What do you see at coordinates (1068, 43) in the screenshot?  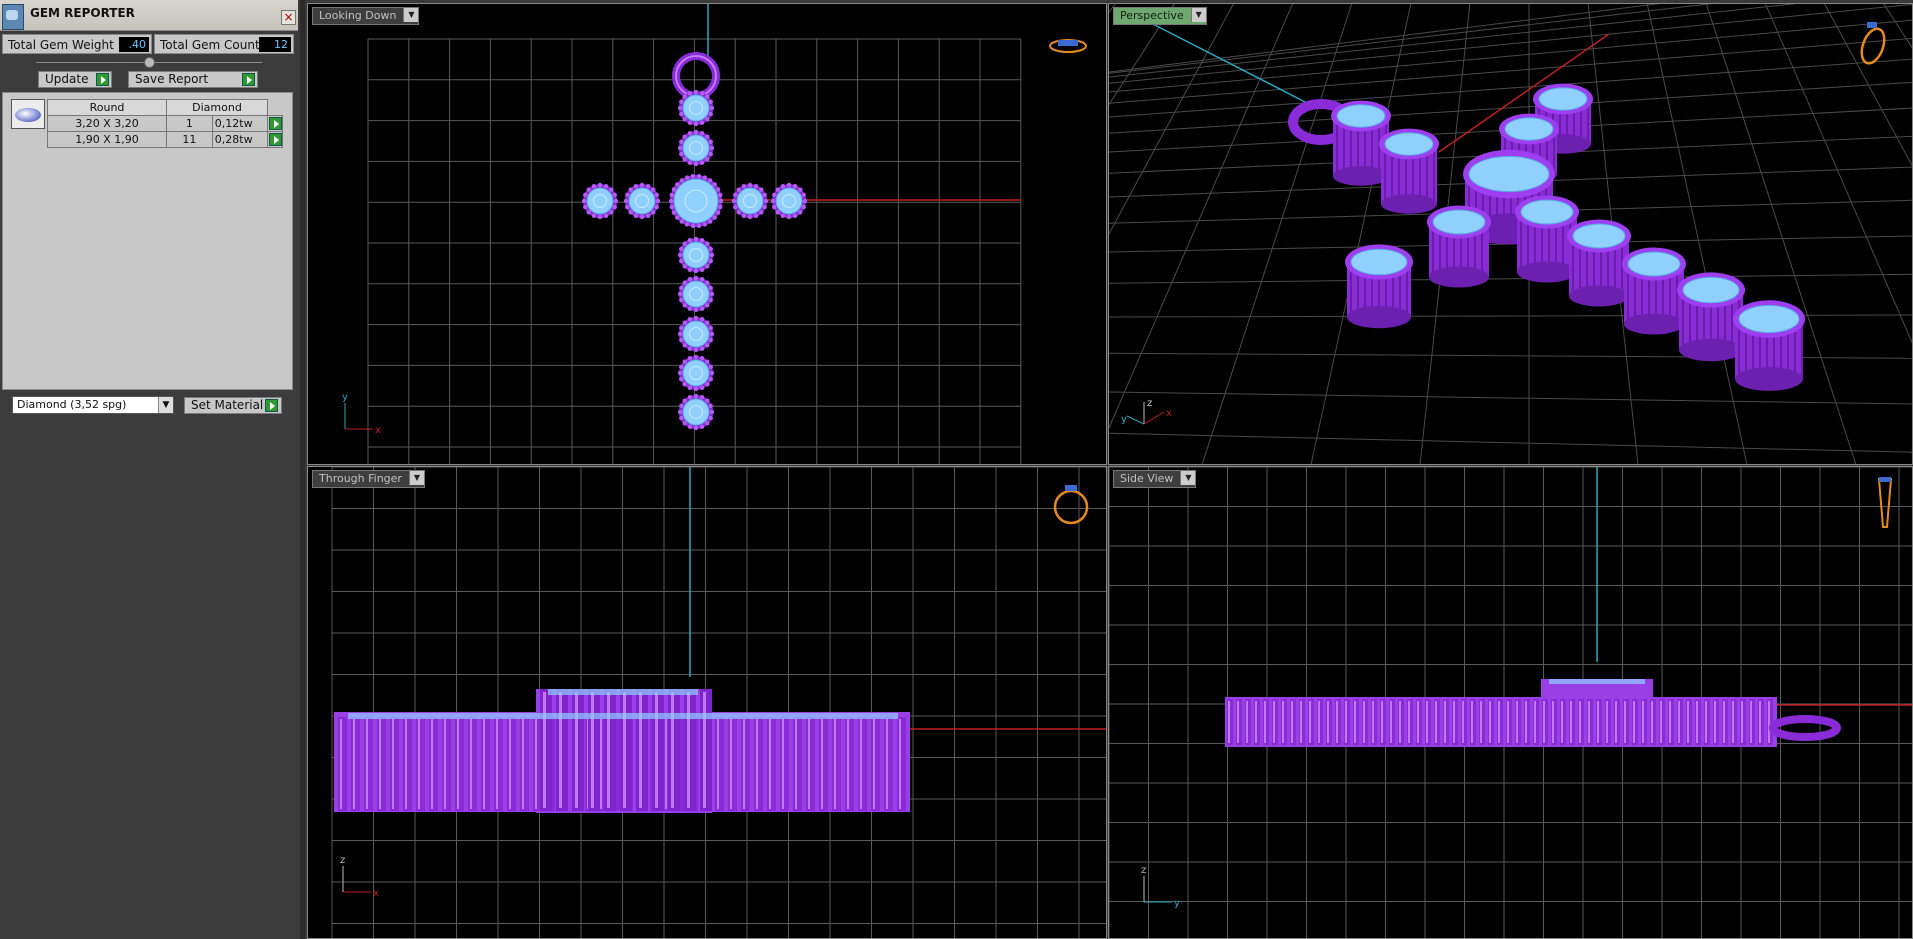 I see `ring-orientation-gem` at bounding box center [1068, 43].